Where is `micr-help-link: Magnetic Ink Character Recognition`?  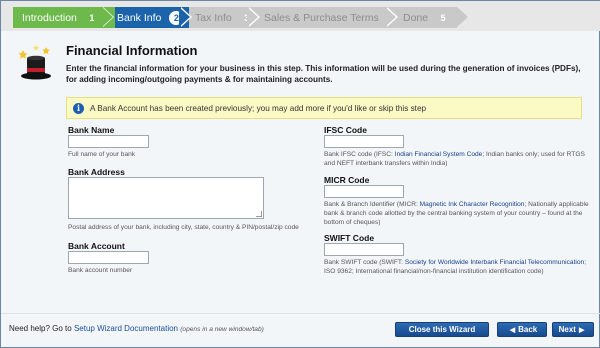 micr-help-link: Magnetic Ink Character Recognition is located at coordinates (472, 204).